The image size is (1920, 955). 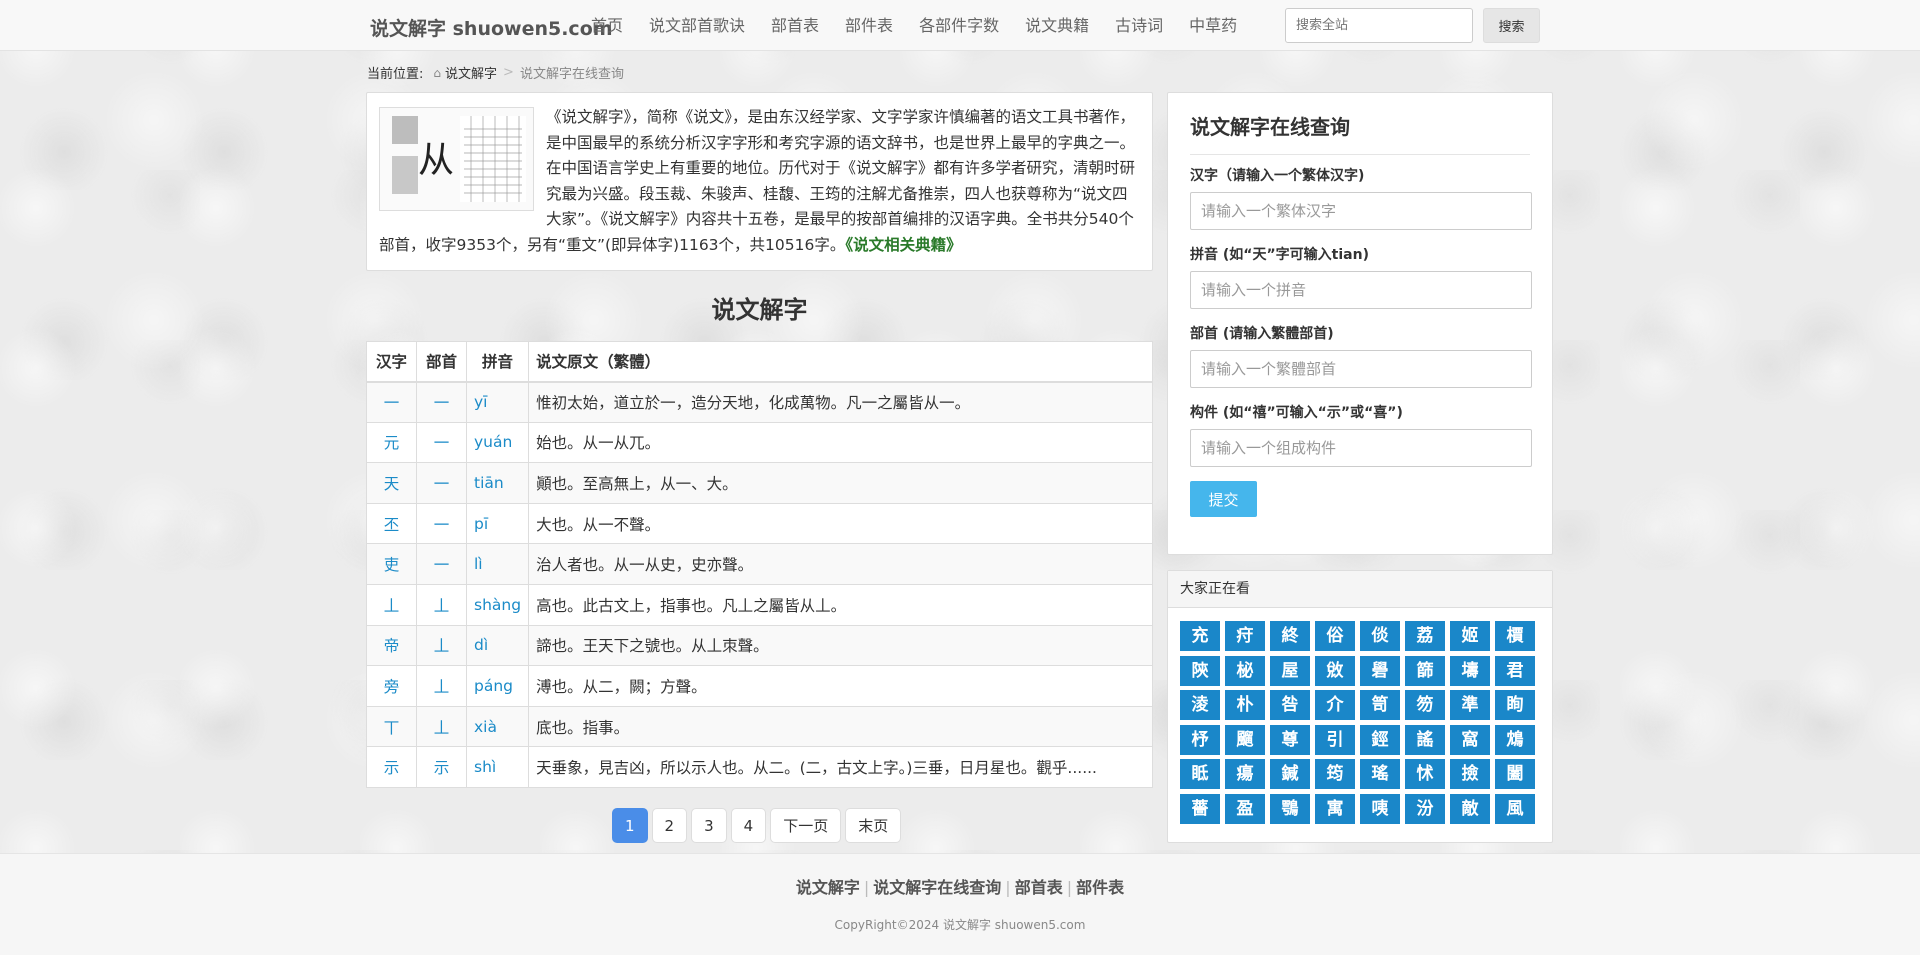 What do you see at coordinates (497, 605) in the screenshot?
I see `pinyin-link: shàng` at bounding box center [497, 605].